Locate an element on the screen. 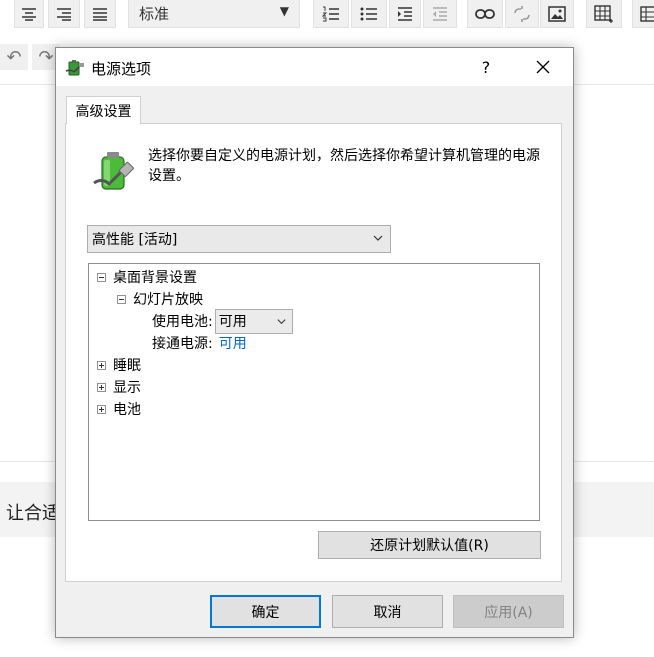 The image size is (654, 657). setting-label: 接通电源: is located at coordinates (182, 344).